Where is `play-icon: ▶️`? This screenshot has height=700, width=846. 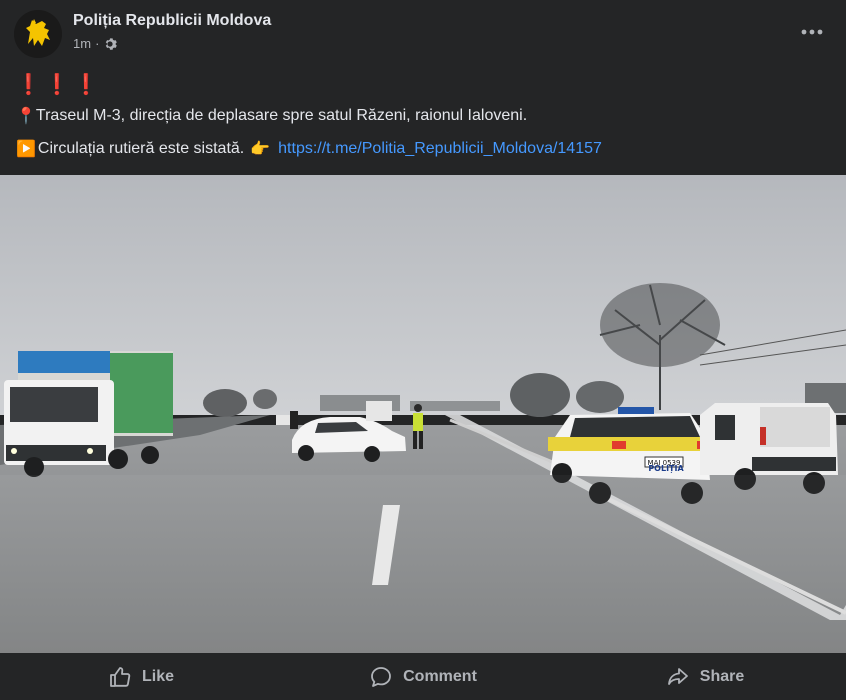 play-icon: ▶️ is located at coordinates (26, 149).